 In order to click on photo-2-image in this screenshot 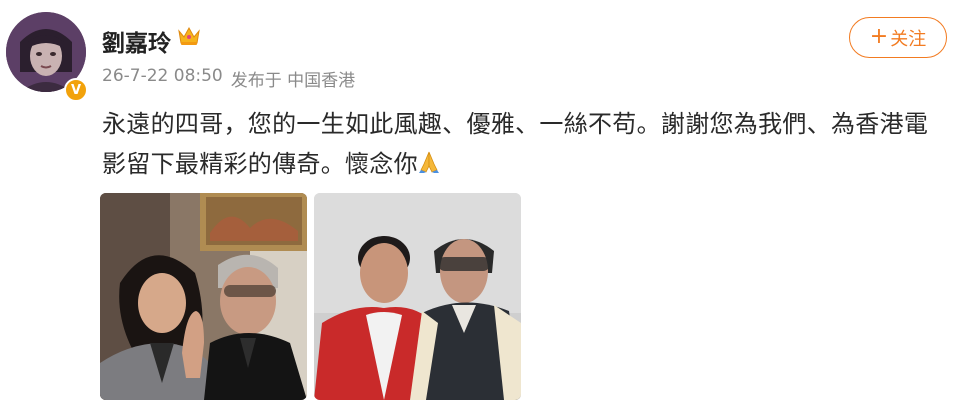, I will do `click(417, 296)`.